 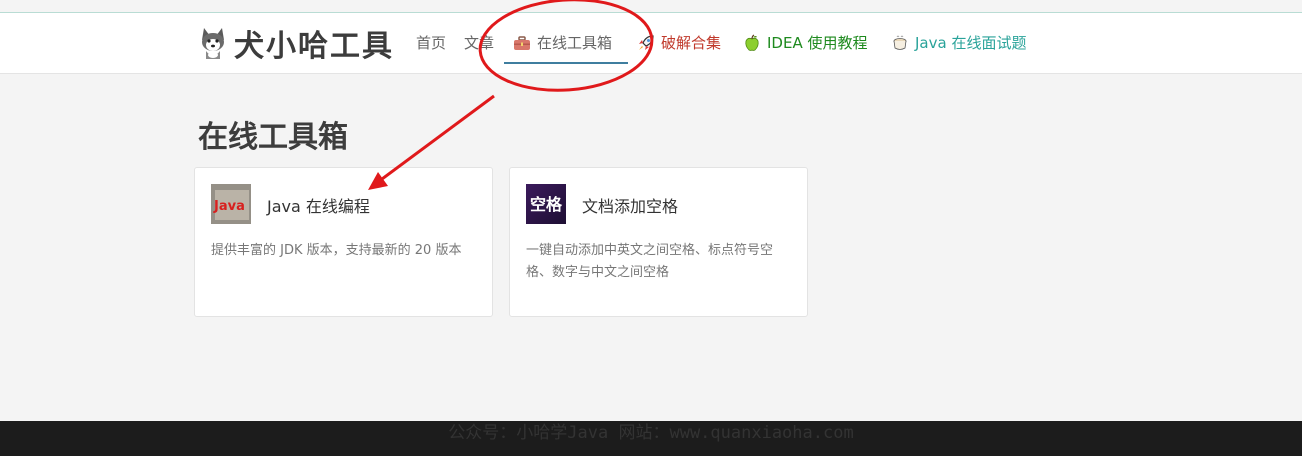 What do you see at coordinates (900, 42) in the screenshot?
I see `coffee-cup-icon` at bounding box center [900, 42].